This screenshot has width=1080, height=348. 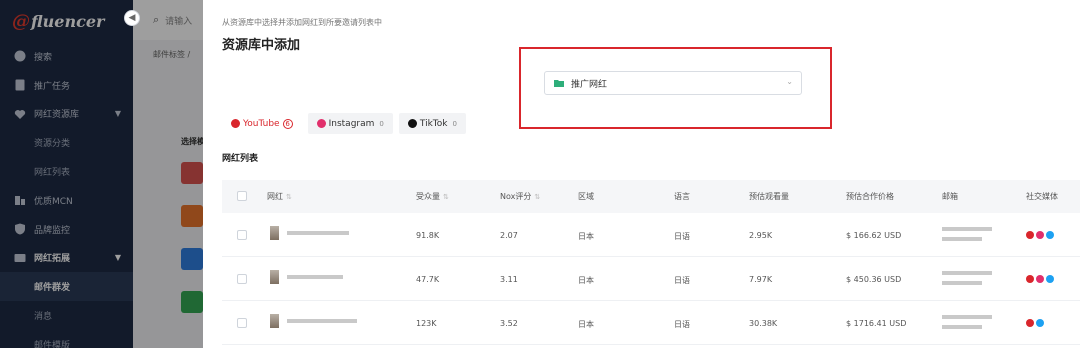 I want to click on views-cell: 30.38K, so click(x=763, y=323).